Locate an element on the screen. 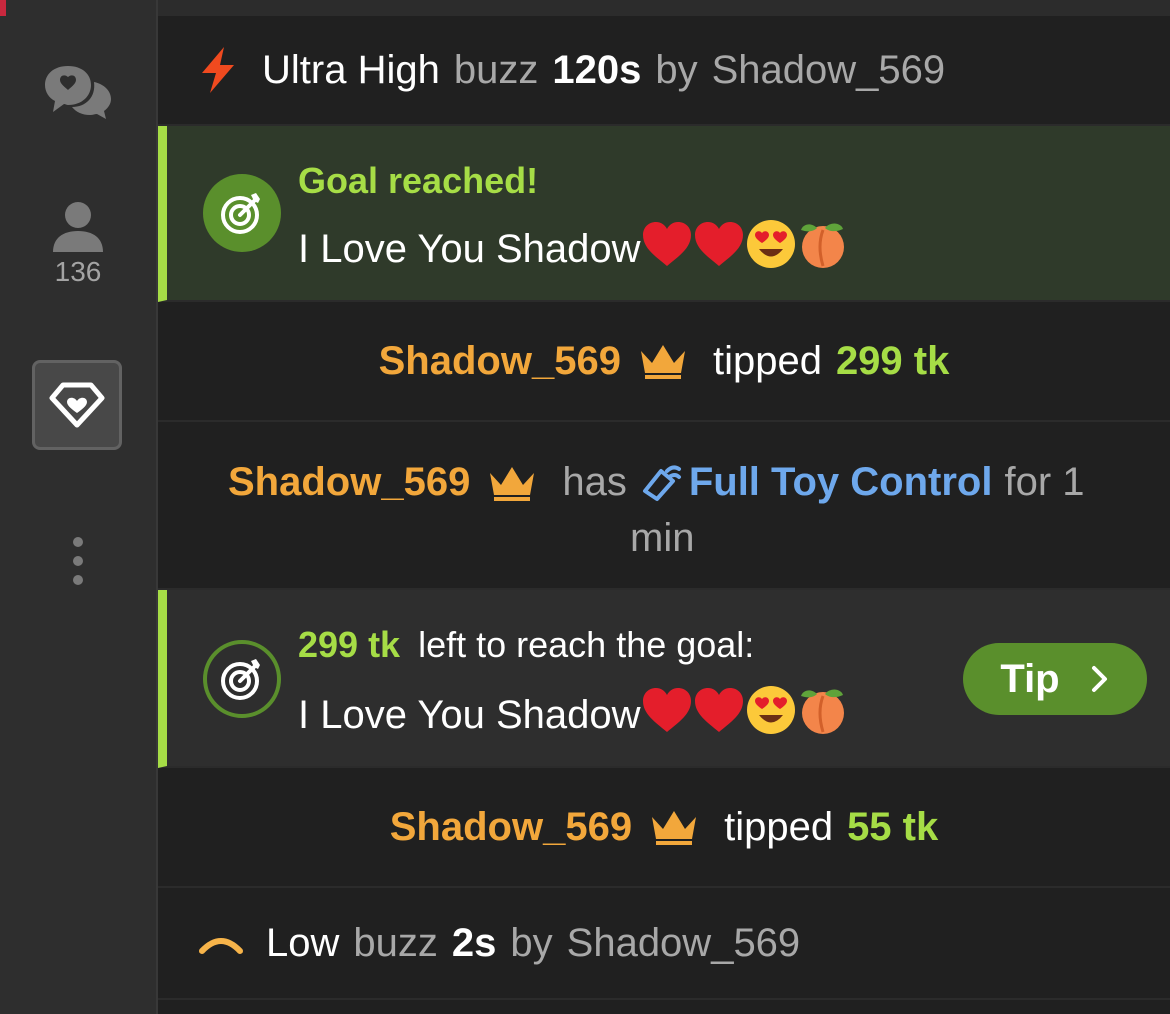  live-indicator is located at coordinates (3, 8).